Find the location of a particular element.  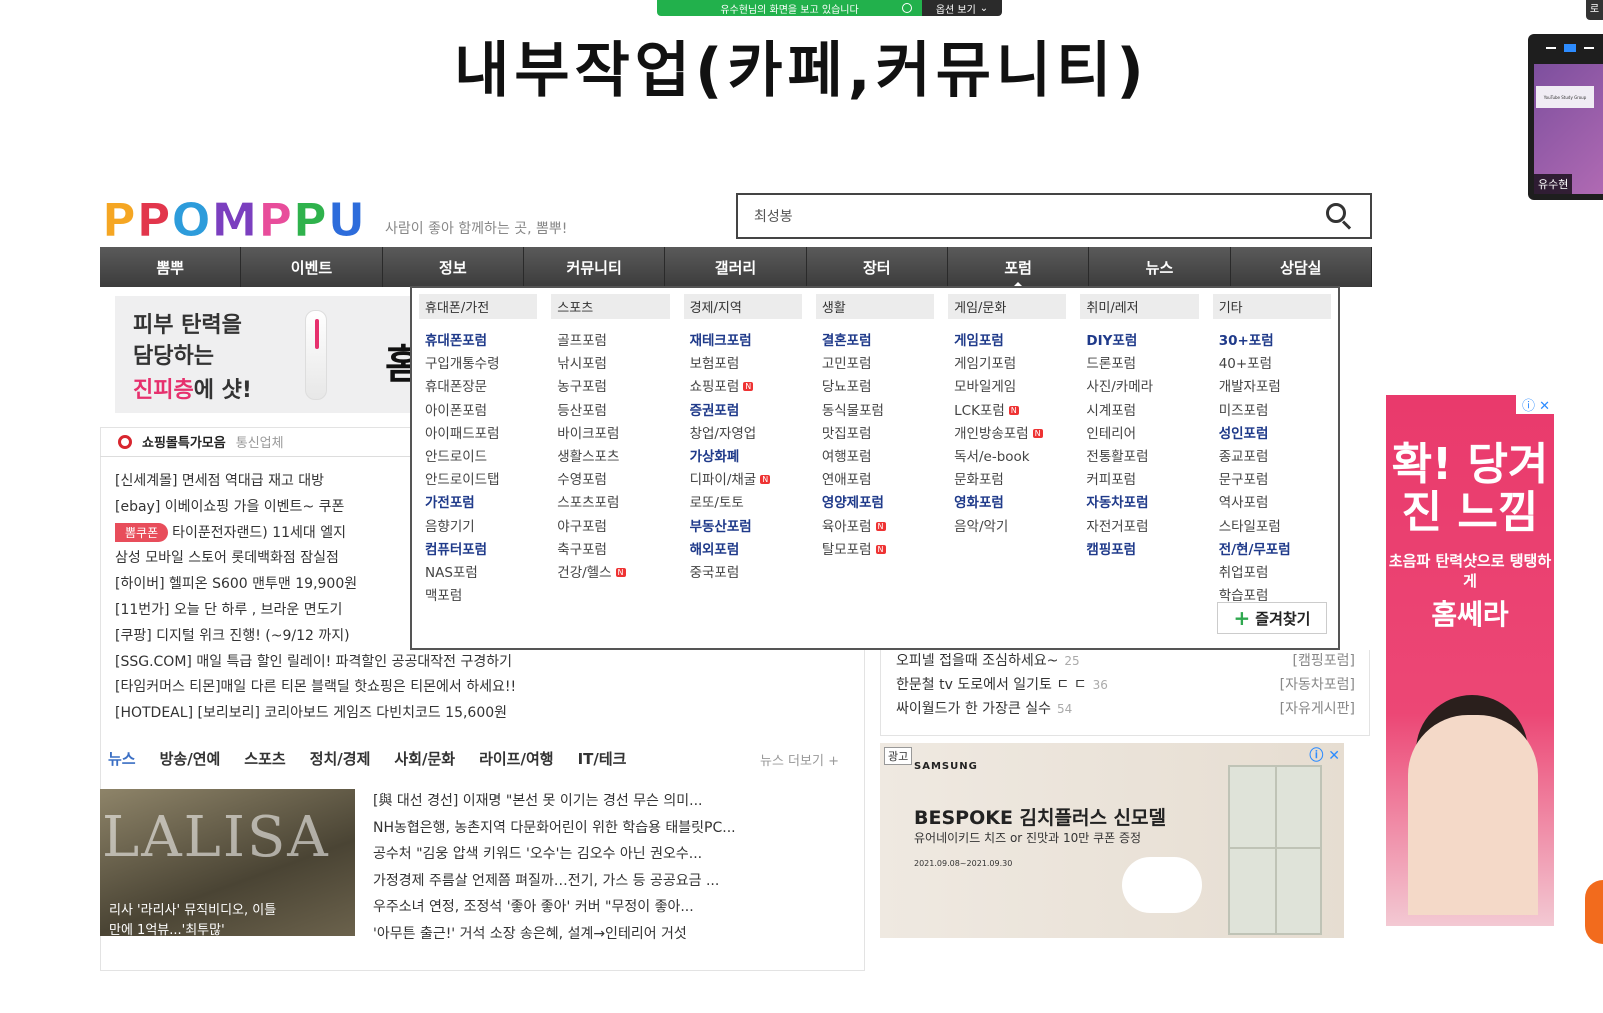

forum-link: 탈모포럼 N is located at coordinates (875, 549).